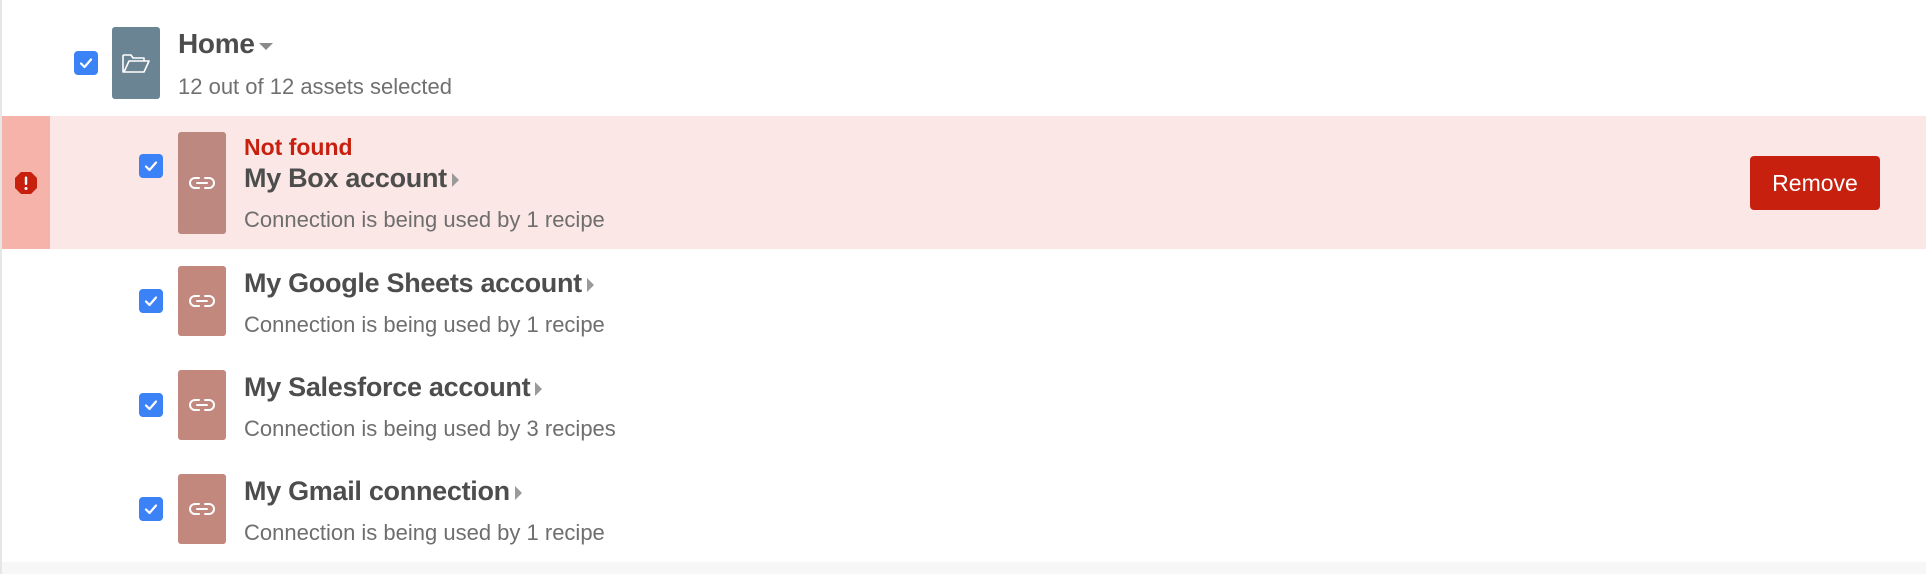  I want to click on folder-open-icon, so click(136, 63).